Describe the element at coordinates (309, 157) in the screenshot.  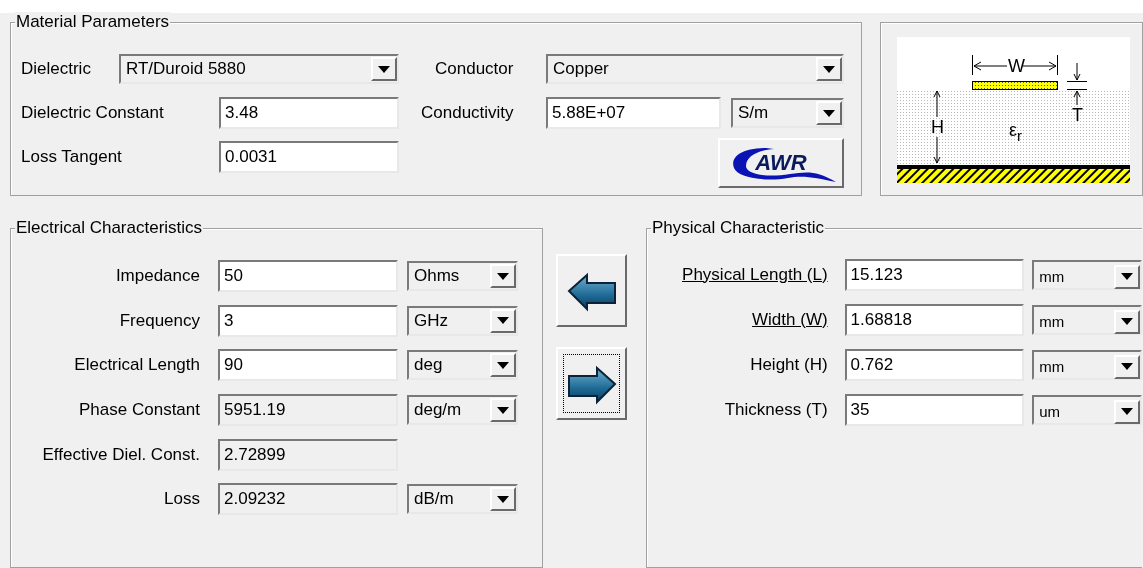
I see `text-field: 0.0031` at that location.